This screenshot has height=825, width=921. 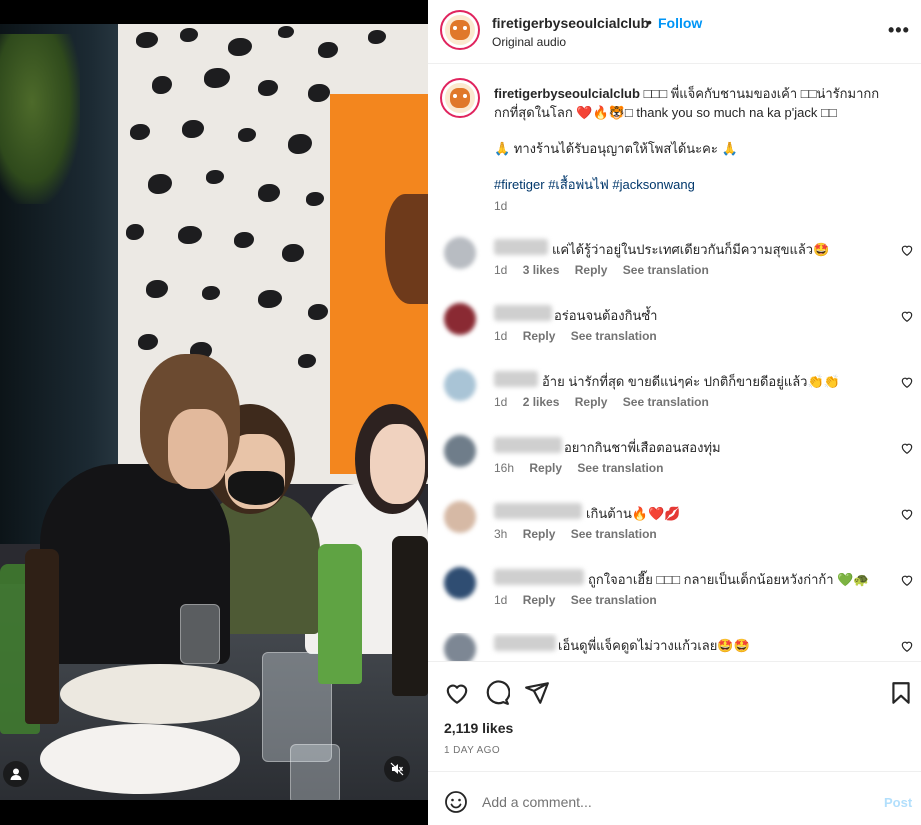 I want to click on follow-button: Follow, so click(x=680, y=23).